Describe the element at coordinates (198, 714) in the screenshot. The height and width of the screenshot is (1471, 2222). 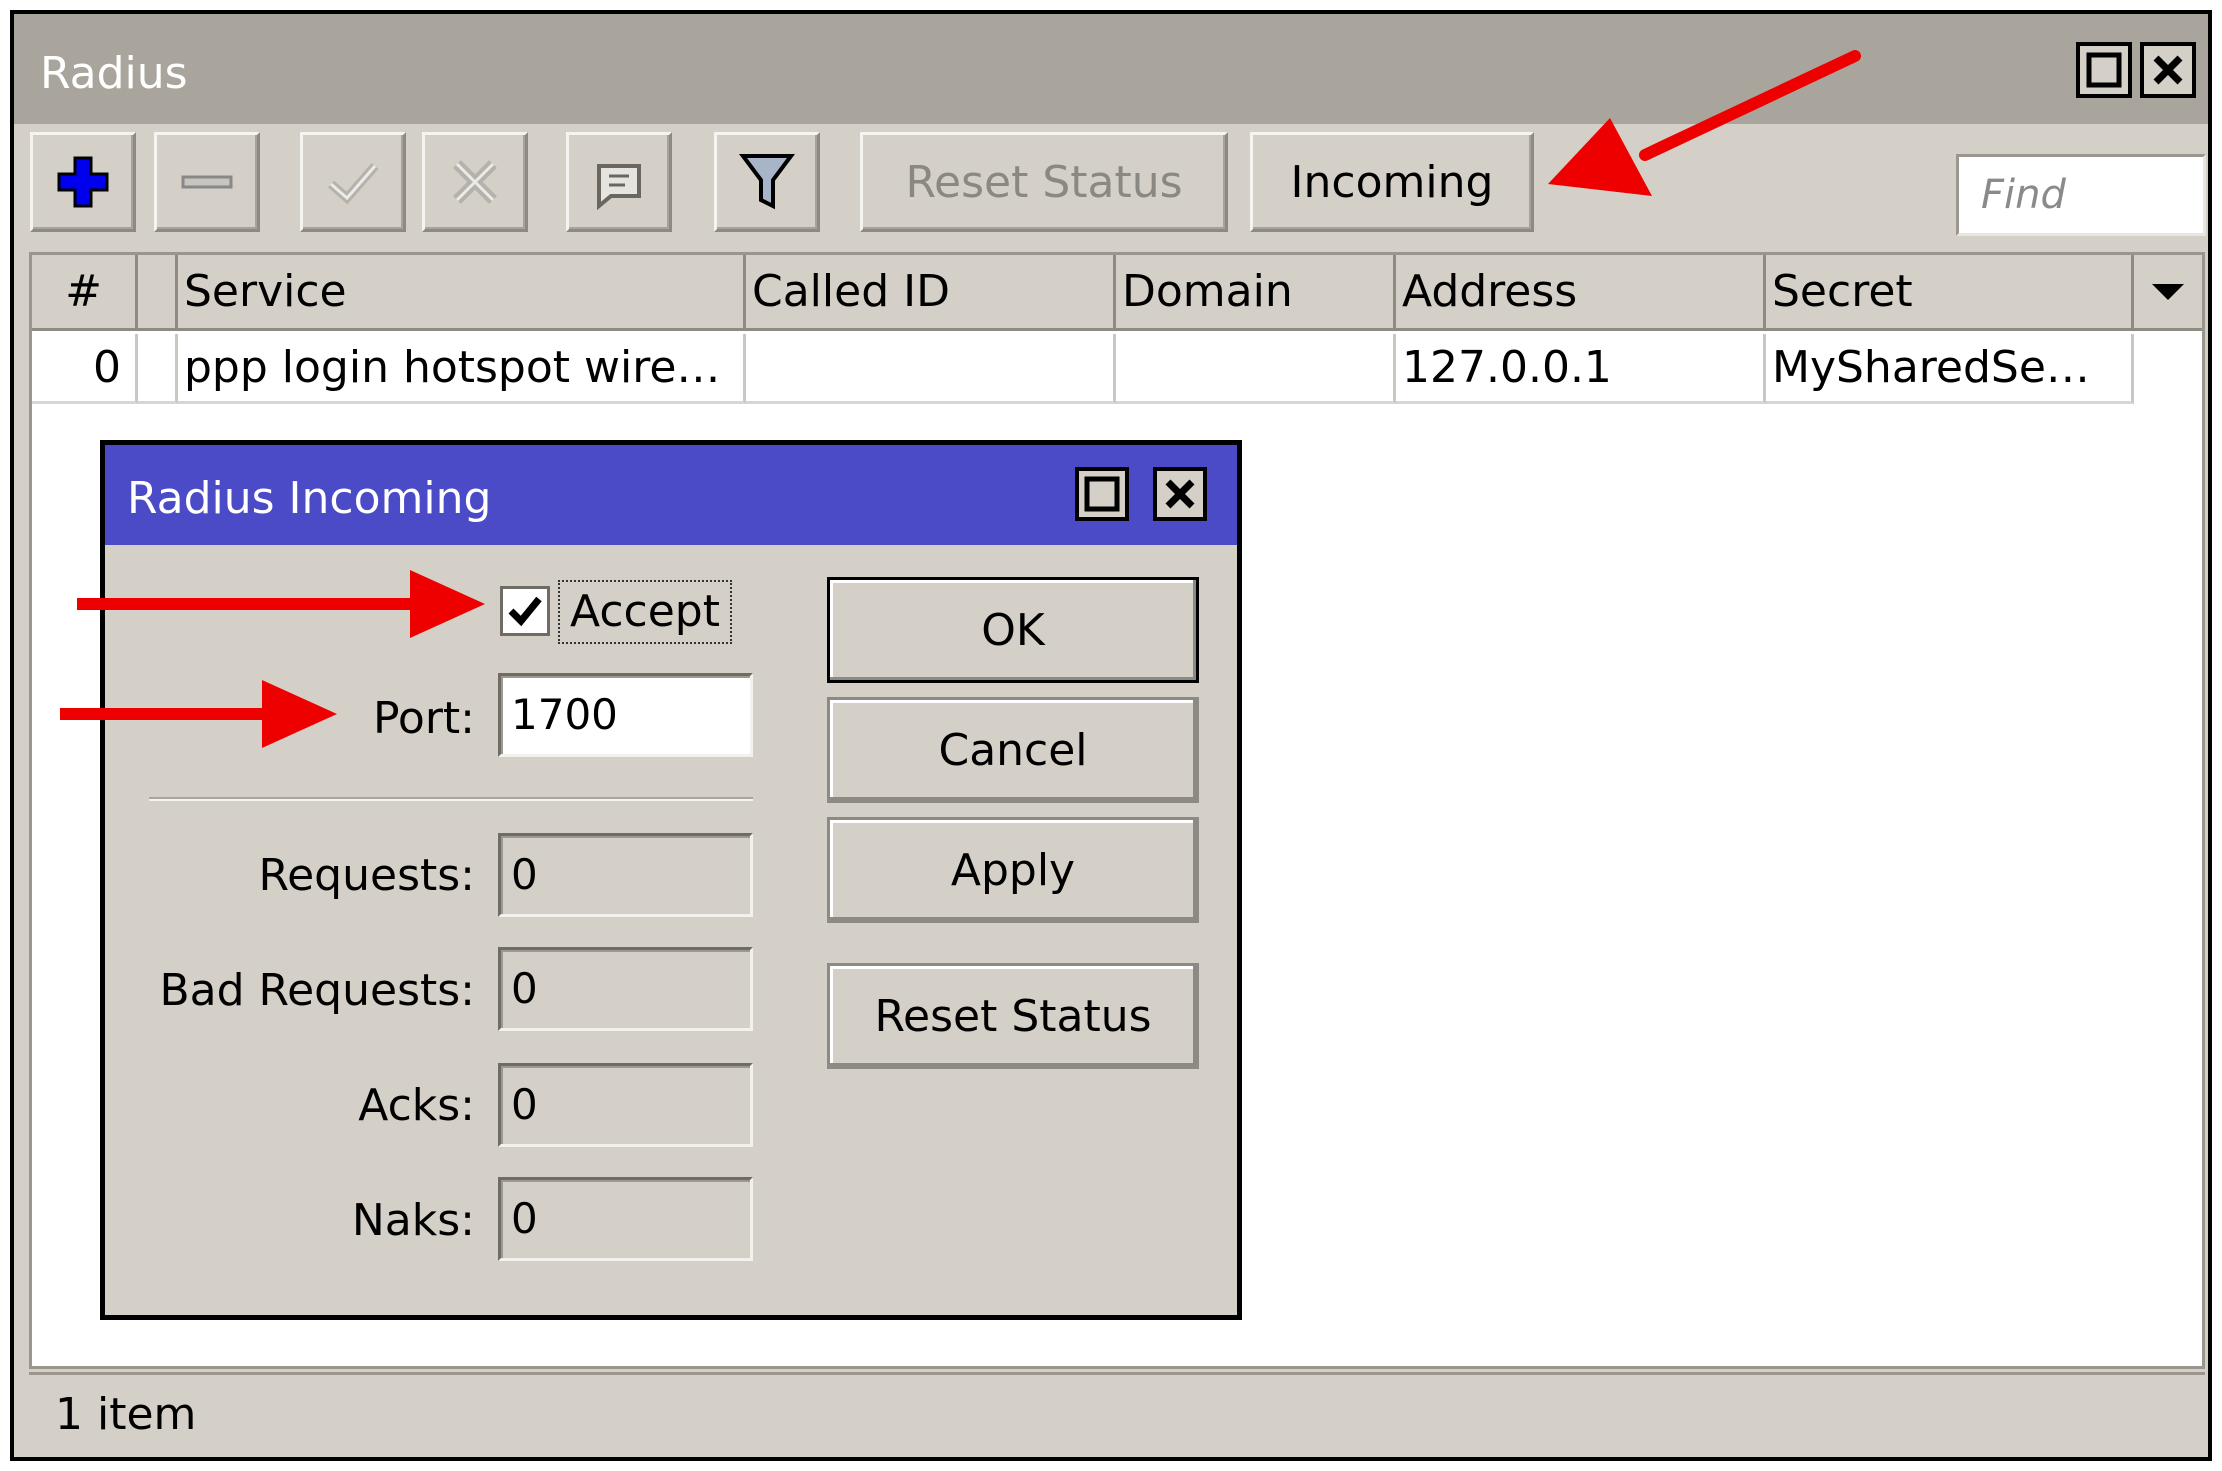
I see `arrow-to-port-icon` at that location.